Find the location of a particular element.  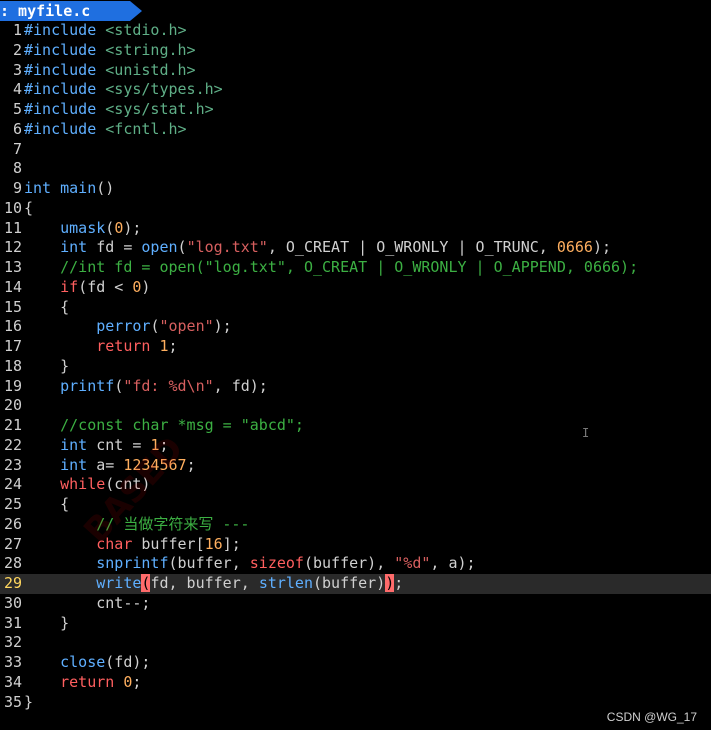

code-token: ; is located at coordinates (137, 681).